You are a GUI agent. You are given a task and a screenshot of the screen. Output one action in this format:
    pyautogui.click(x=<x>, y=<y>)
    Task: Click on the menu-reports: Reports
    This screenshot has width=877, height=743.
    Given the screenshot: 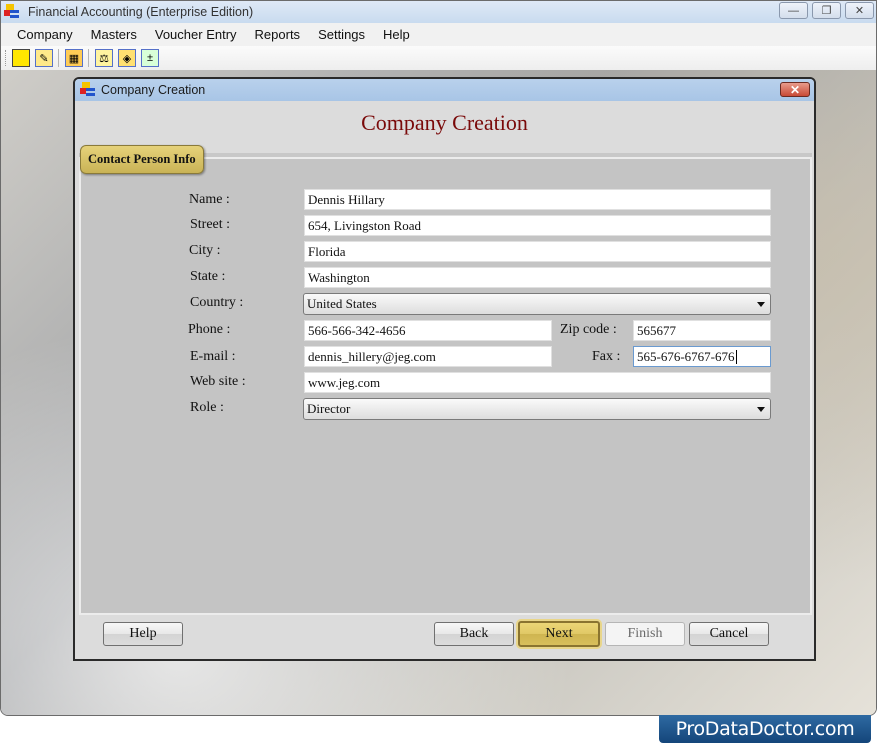 What is the action you would take?
    pyautogui.click(x=278, y=34)
    